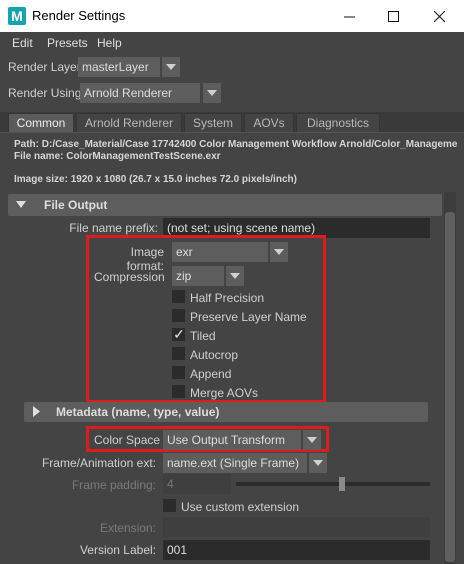  I want to click on half-precision-label: Half Precision, so click(227, 298).